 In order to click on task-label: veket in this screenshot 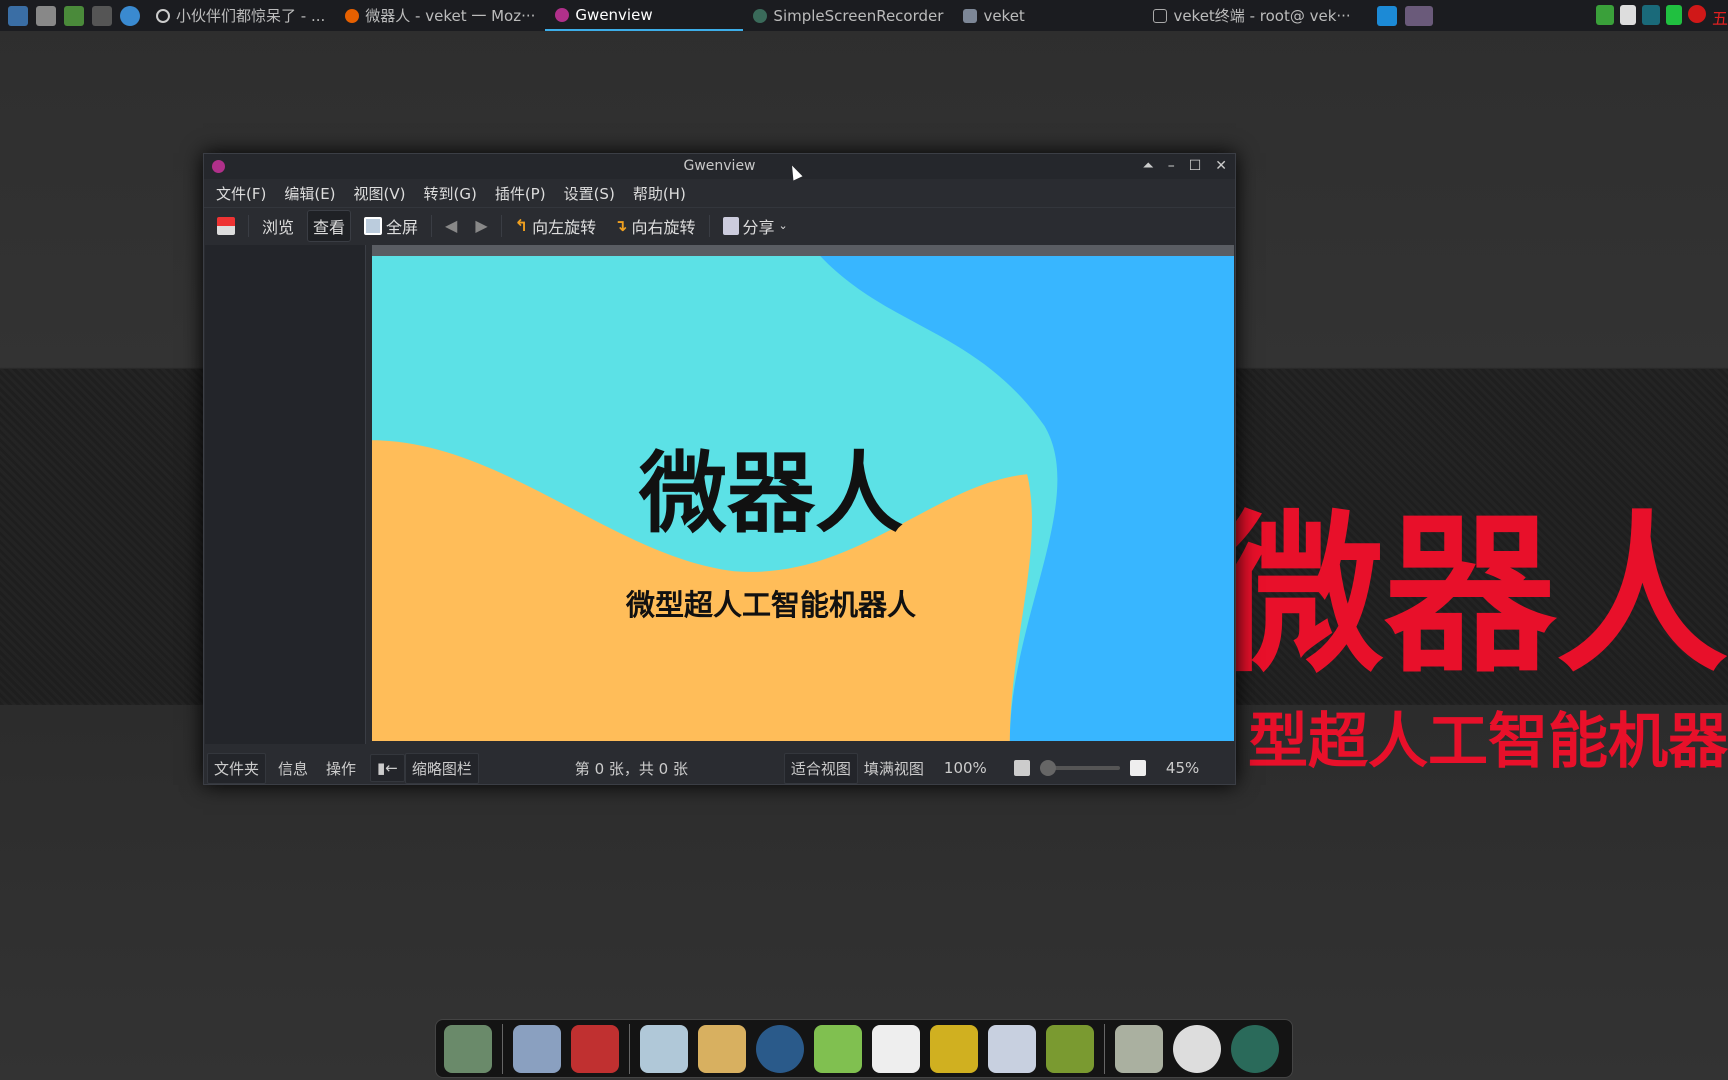, I will do `click(1004, 15)`.